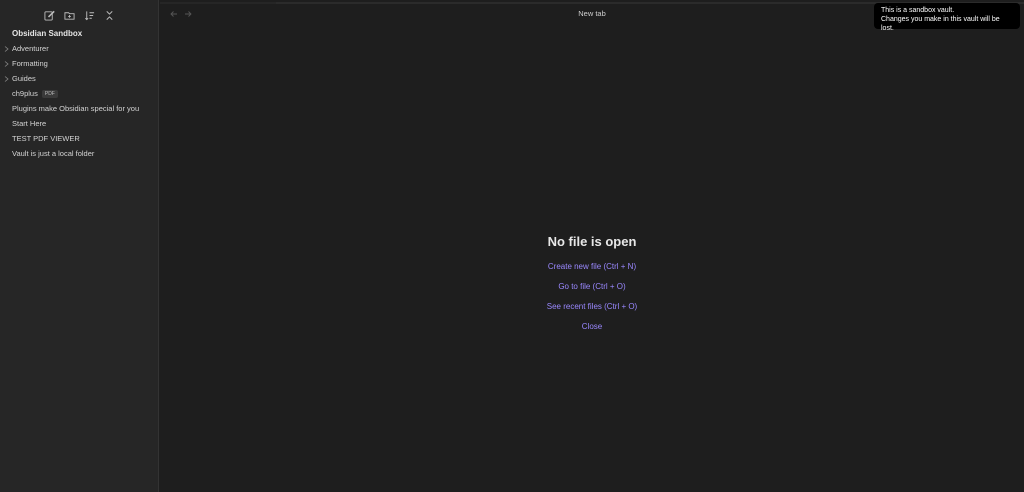 This screenshot has height=492, width=1024. What do you see at coordinates (79, 63) in the screenshot?
I see `tree-folder-formatting: Formatting` at bounding box center [79, 63].